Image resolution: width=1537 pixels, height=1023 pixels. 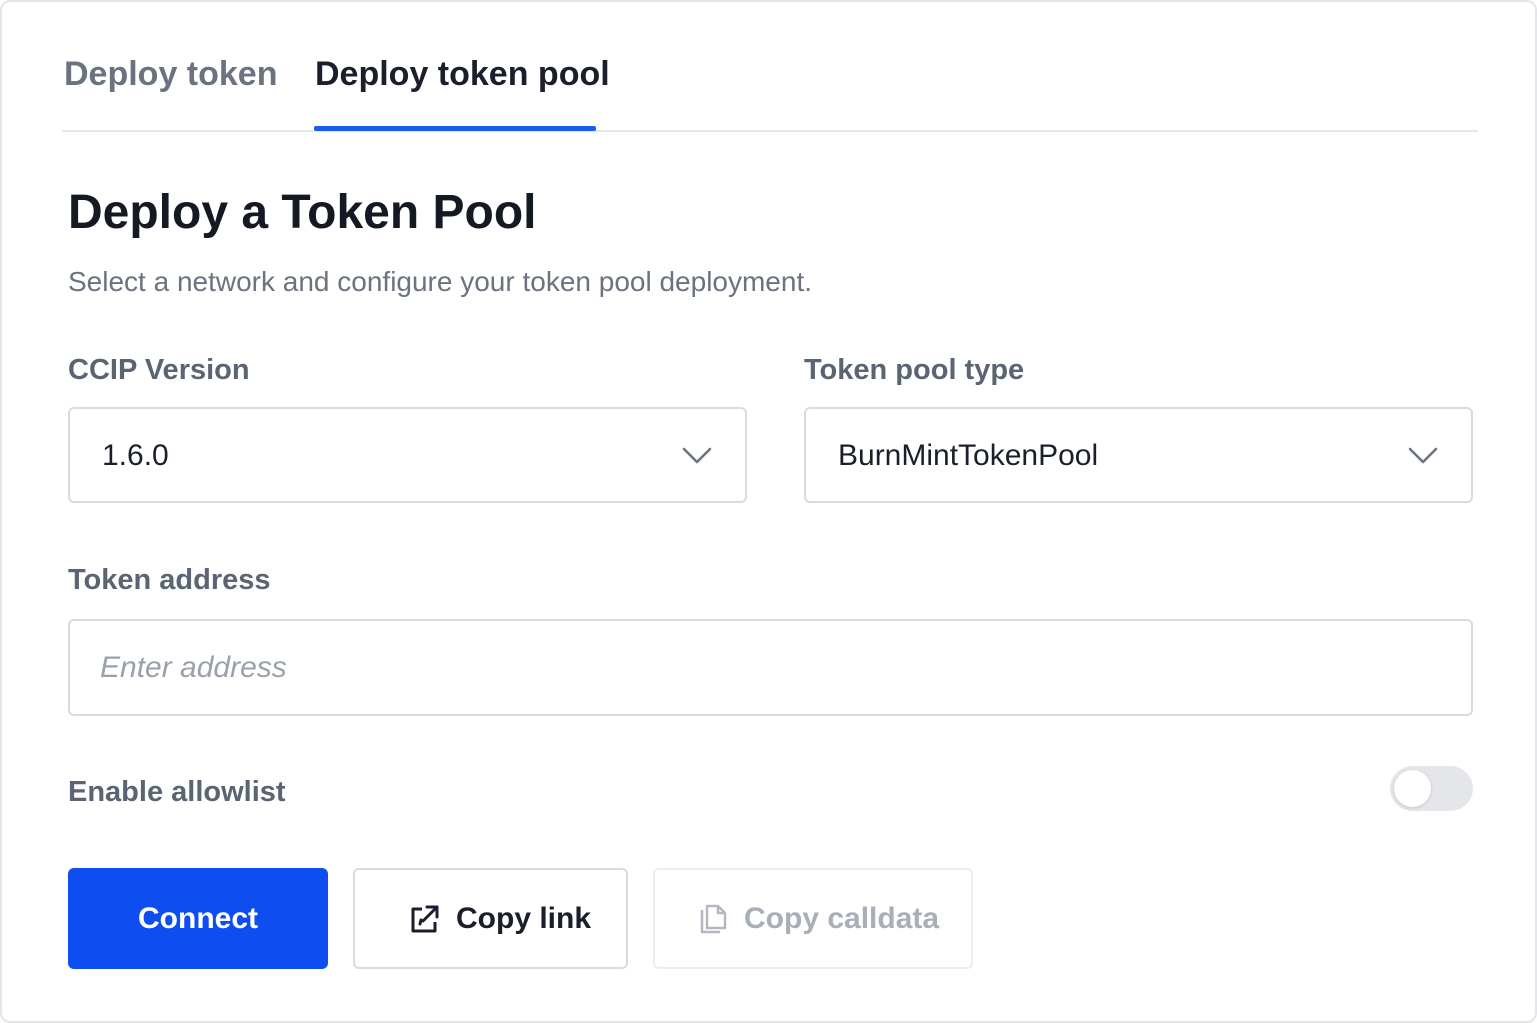 I want to click on active-tab-indicator, so click(x=455, y=128).